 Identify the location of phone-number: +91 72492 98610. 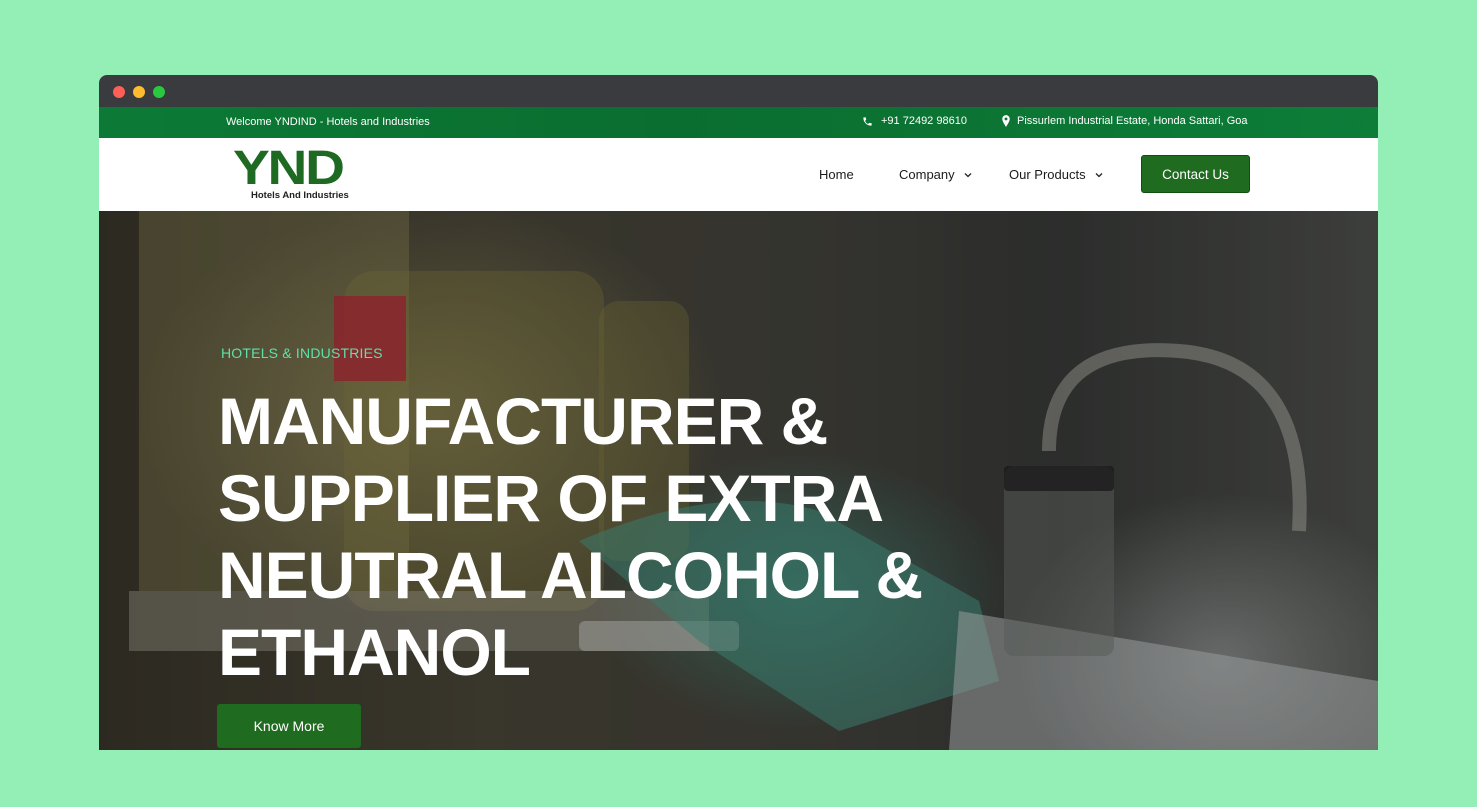
(924, 121).